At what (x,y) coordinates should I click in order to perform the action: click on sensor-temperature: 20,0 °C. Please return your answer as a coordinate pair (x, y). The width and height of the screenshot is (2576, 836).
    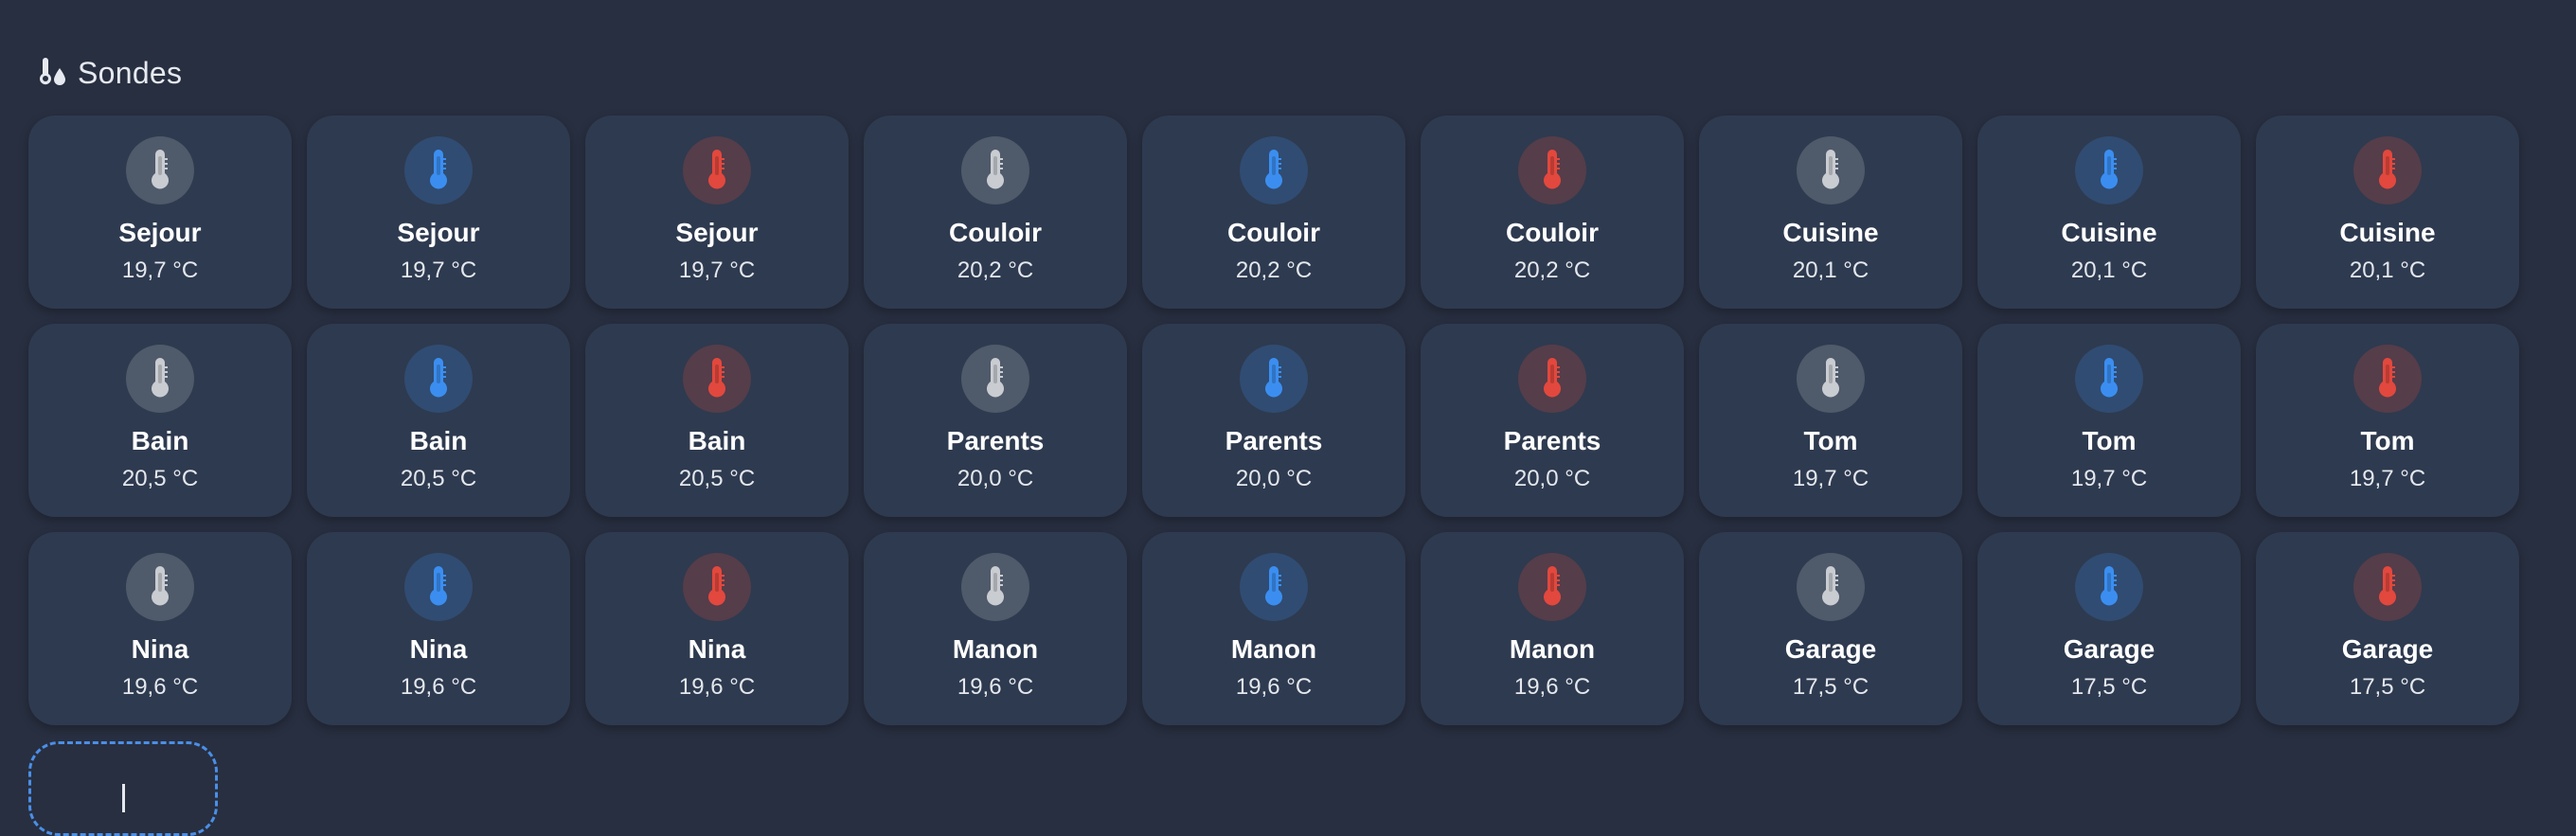
    Looking at the image, I should click on (995, 479).